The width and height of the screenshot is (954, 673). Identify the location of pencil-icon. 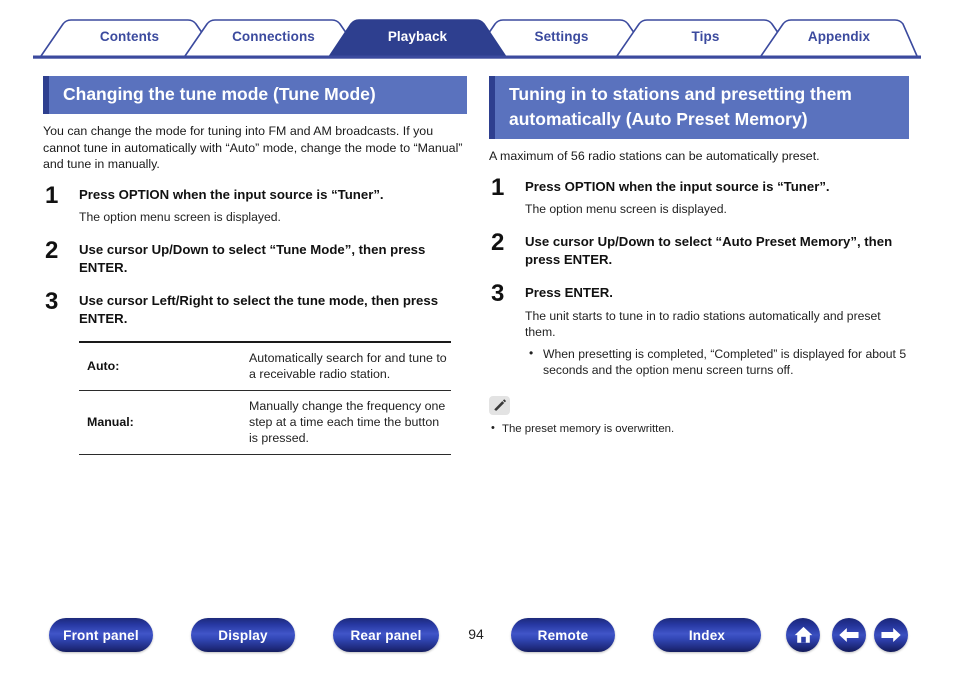
(499, 405).